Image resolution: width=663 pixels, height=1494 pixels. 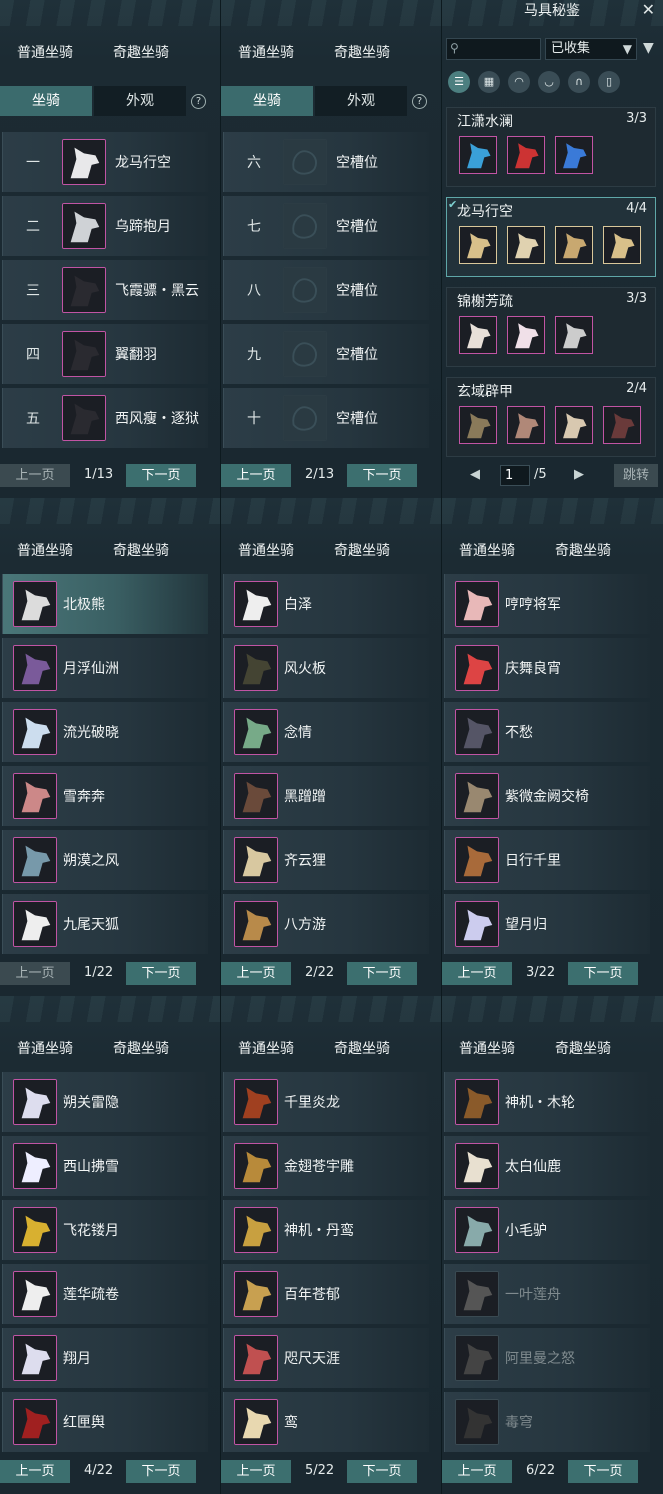 I want to click on fun-mount-row: 朔漠之风, so click(x=105, y=860).